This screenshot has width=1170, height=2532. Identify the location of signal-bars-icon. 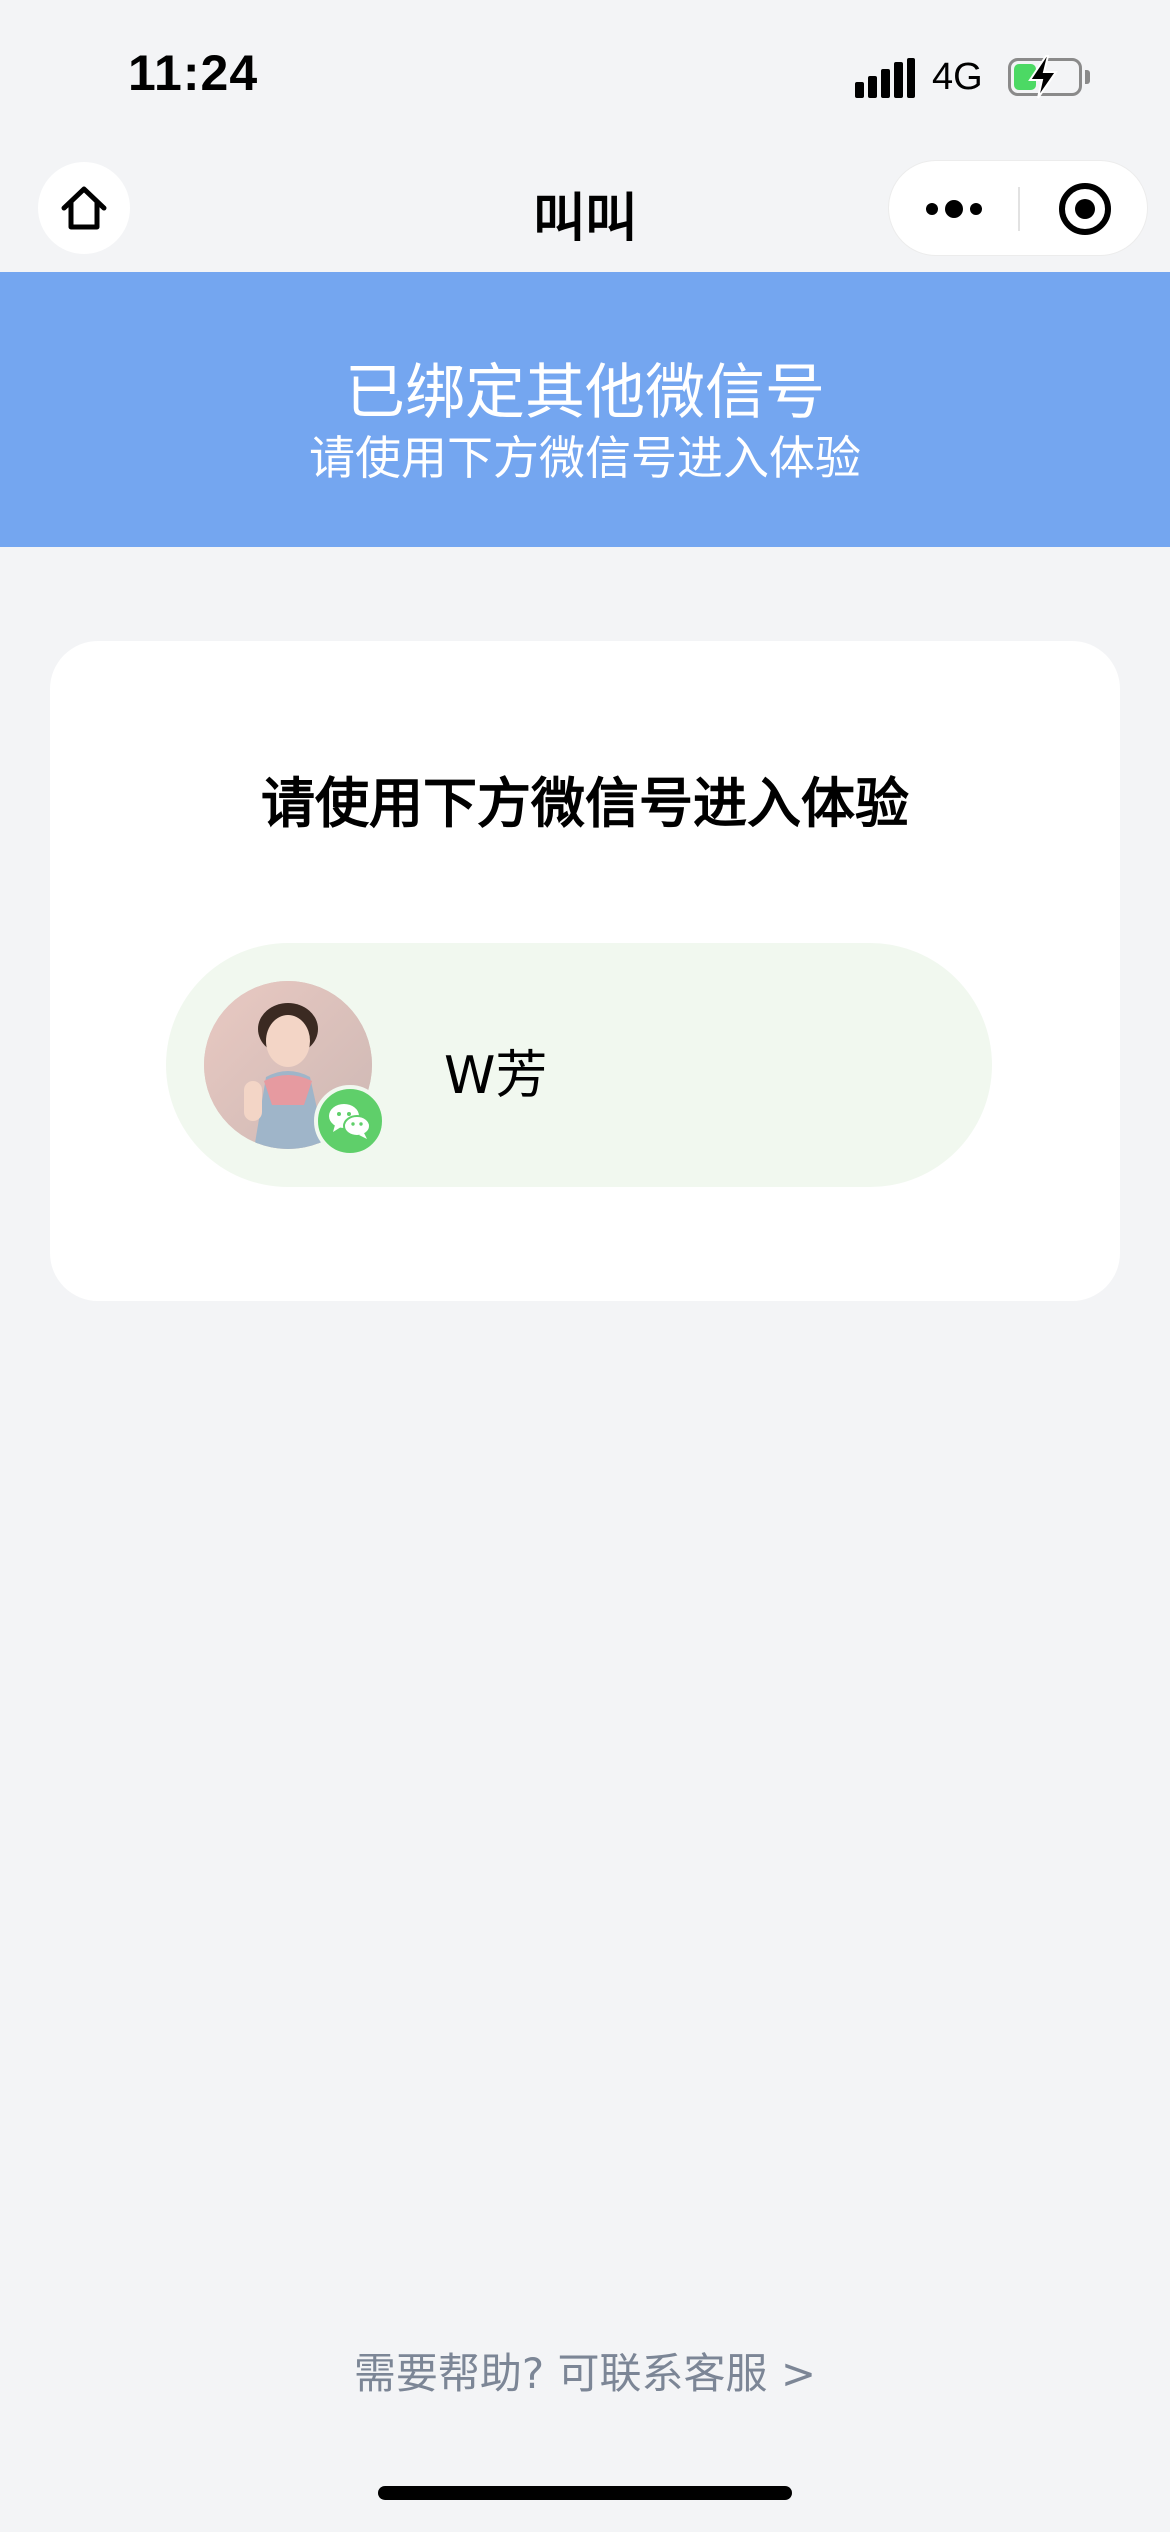
(885, 78).